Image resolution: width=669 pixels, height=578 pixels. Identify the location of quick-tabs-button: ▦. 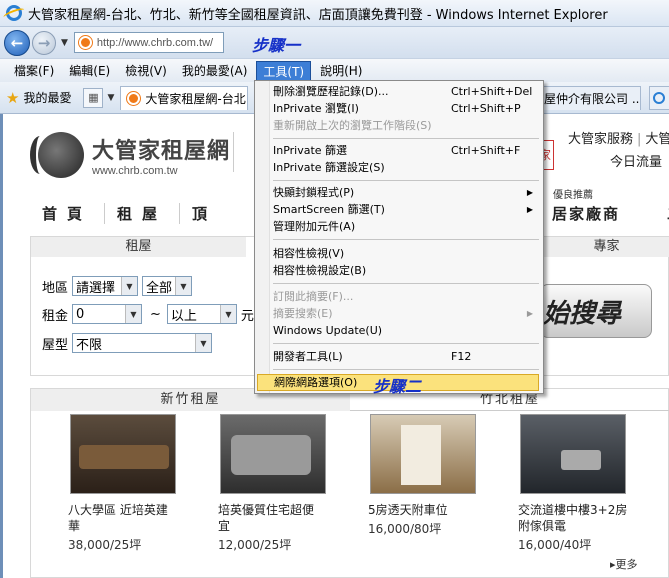
(93, 97).